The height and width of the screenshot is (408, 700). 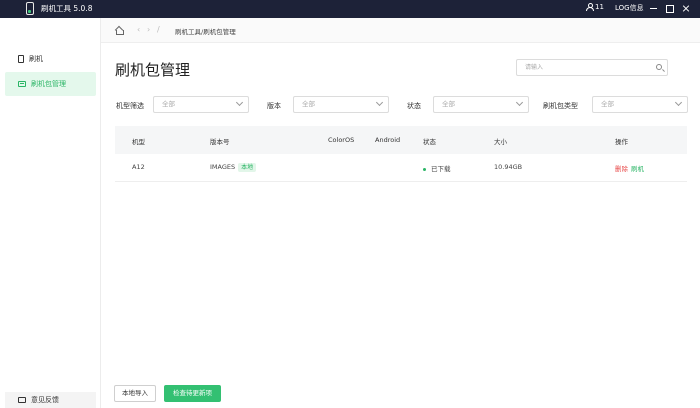 What do you see at coordinates (201, 104) in the screenshot?
I see `model-filter-select: 全部` at bounding box center [201, 104].